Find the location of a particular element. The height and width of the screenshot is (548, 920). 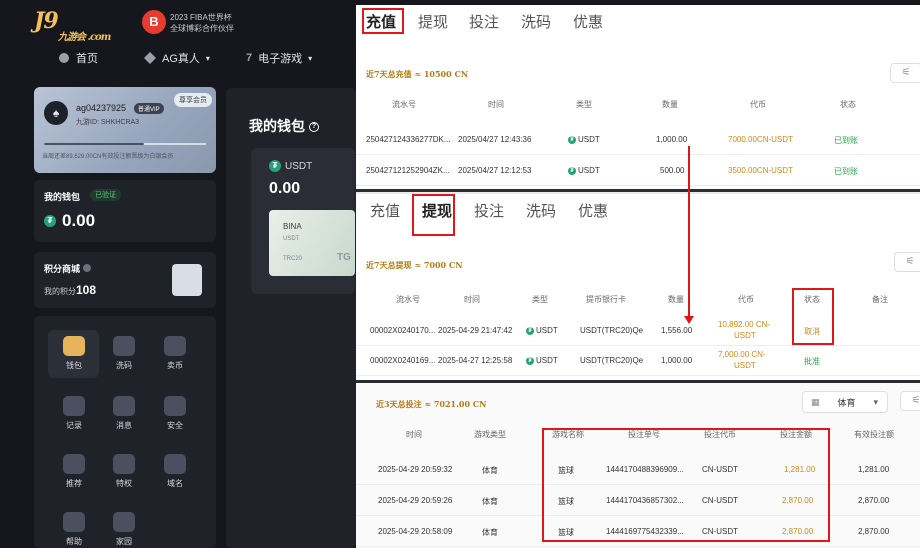

referral-icon is located at coordinates (74, 464).